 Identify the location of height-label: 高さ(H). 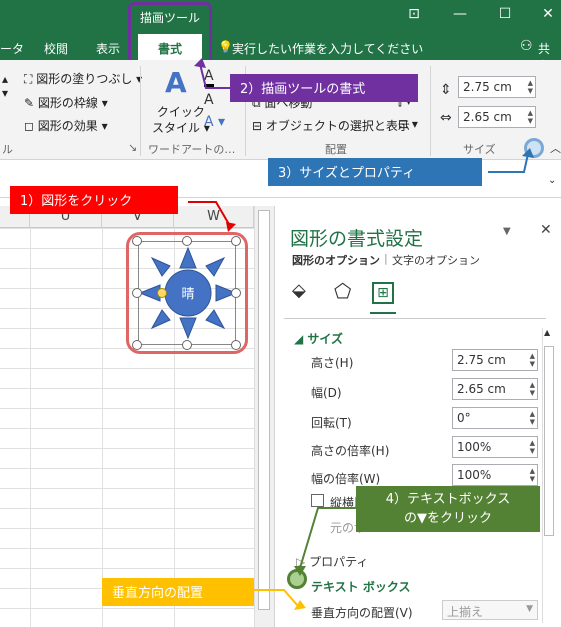
(332, 363).